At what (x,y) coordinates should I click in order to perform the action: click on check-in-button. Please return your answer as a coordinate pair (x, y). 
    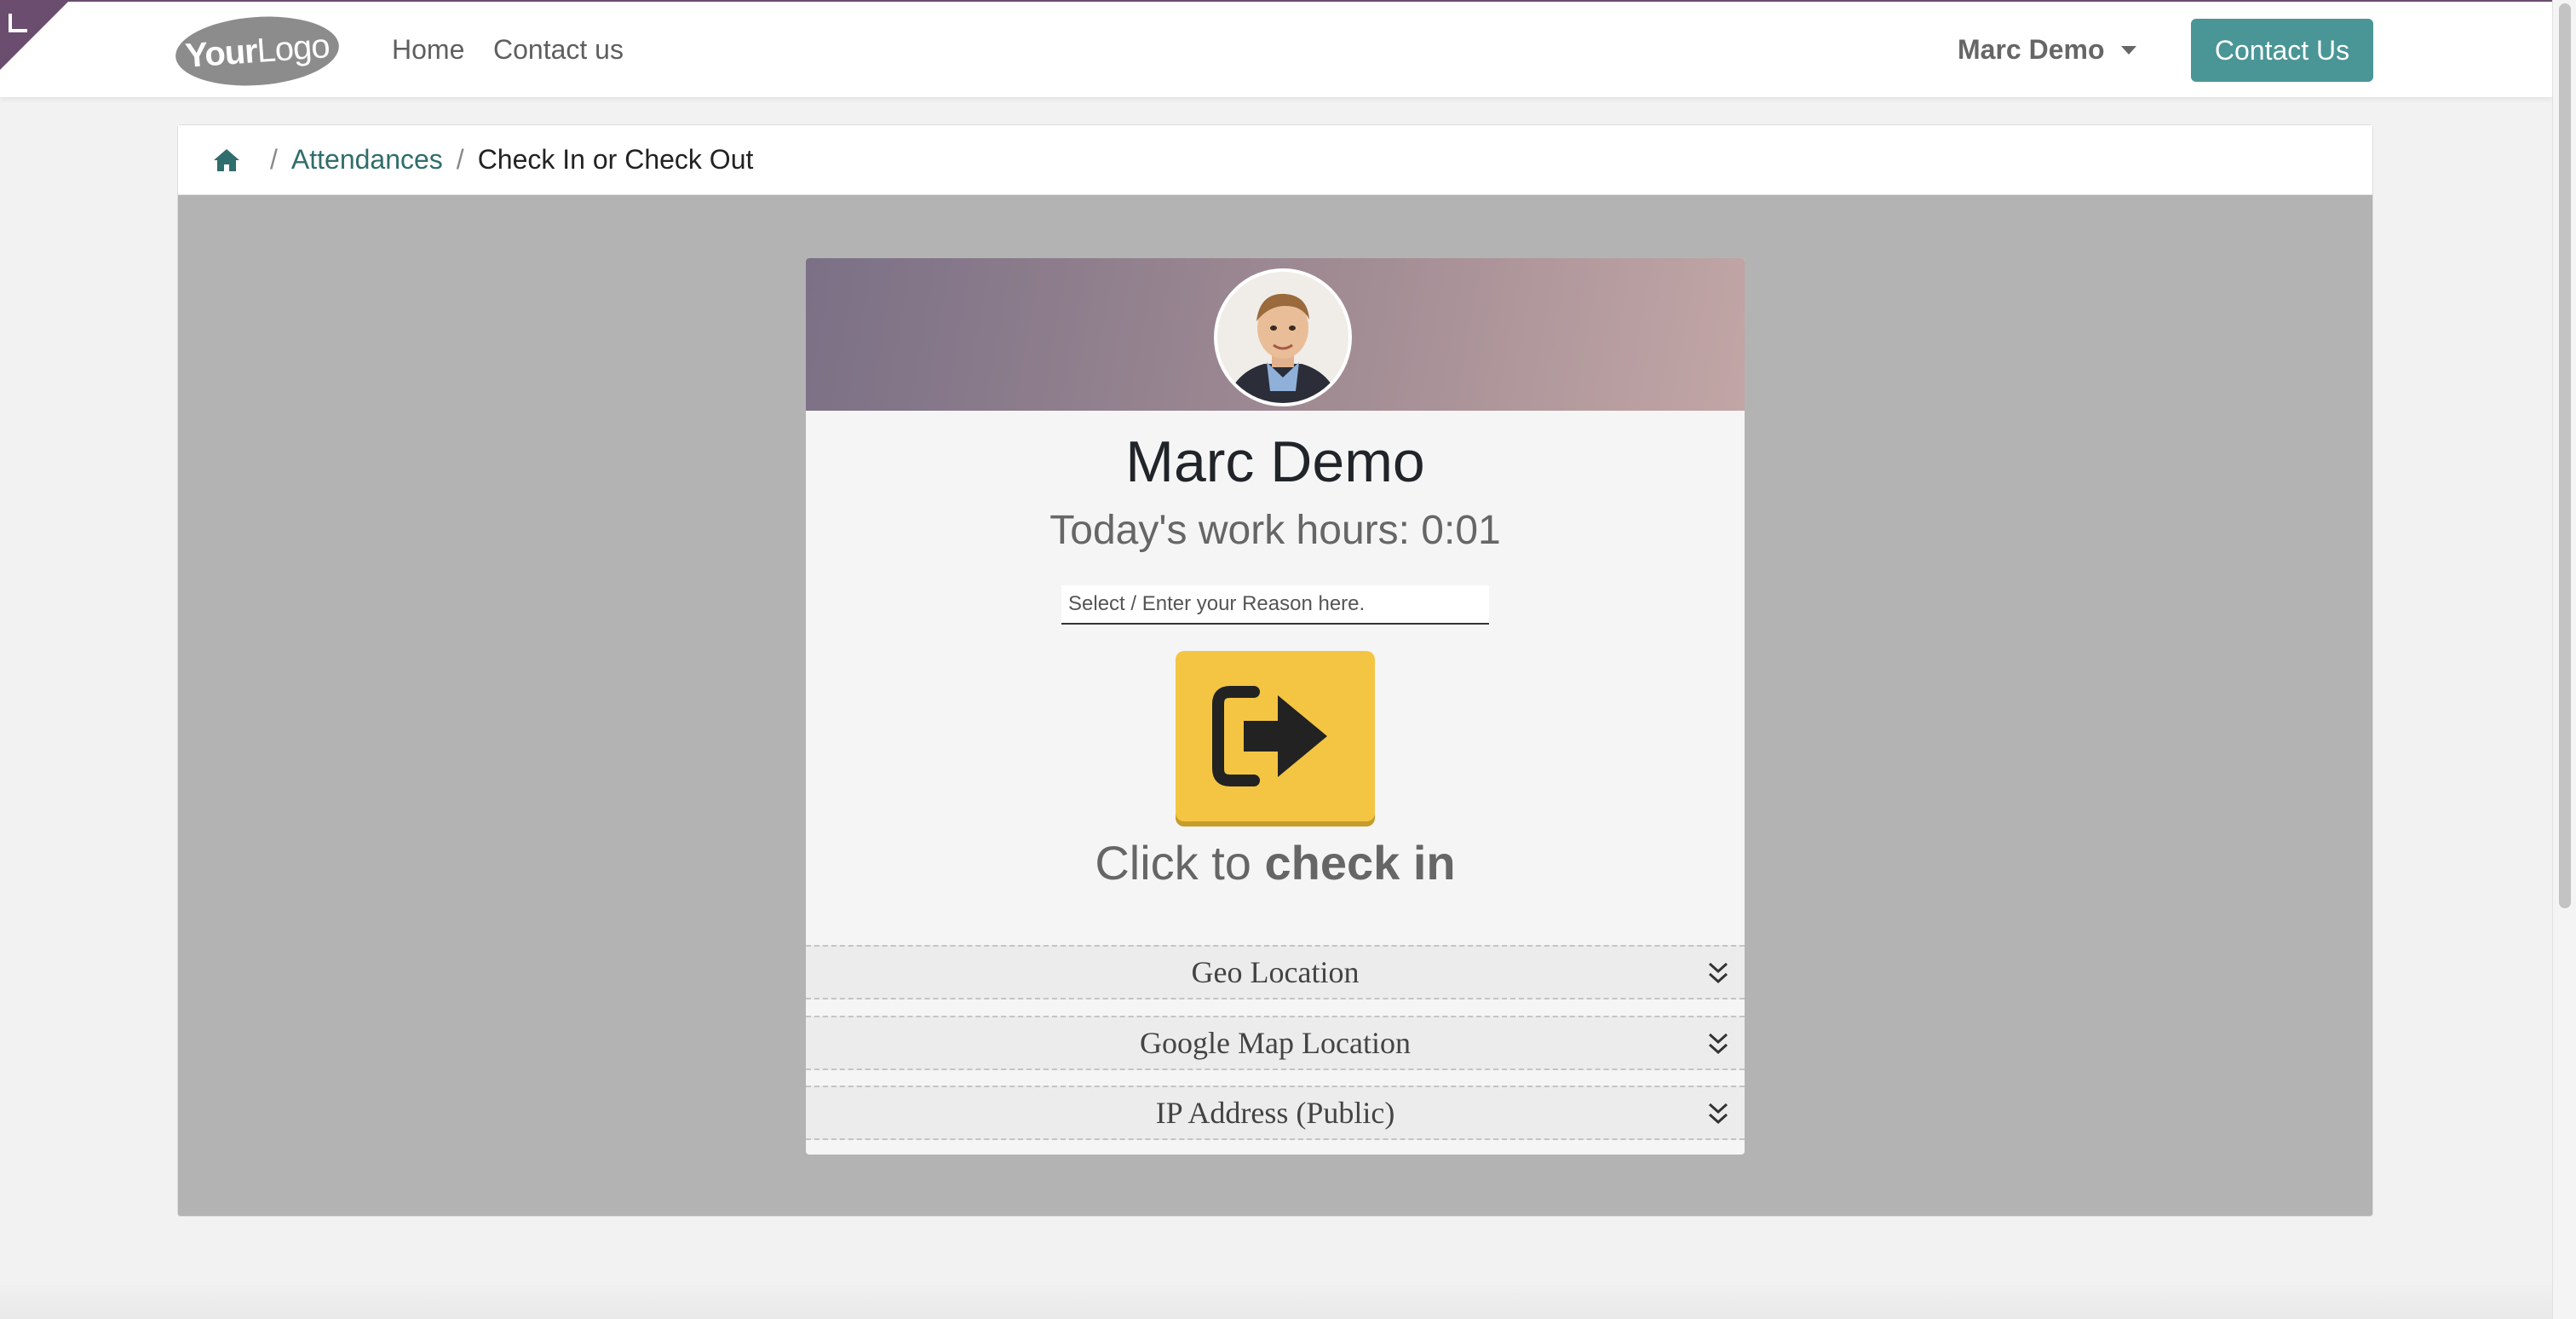
    Looking at the image, I should click on (1276, 736).